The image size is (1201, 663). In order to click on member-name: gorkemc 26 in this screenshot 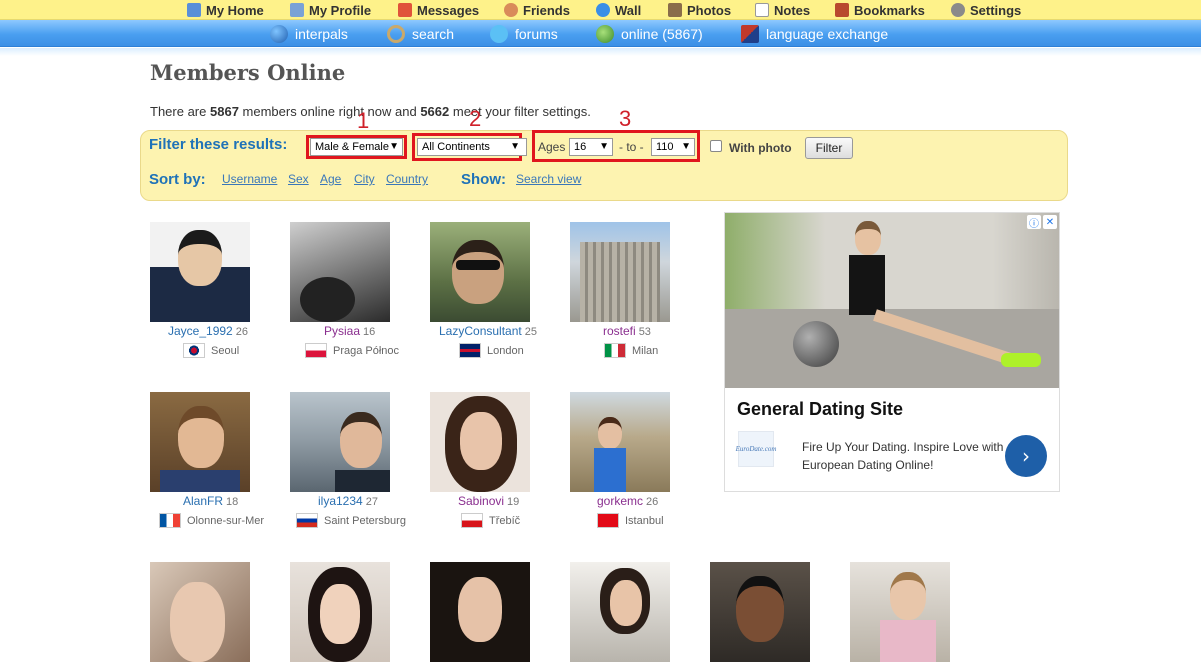, I will do `click(628, 501)`.